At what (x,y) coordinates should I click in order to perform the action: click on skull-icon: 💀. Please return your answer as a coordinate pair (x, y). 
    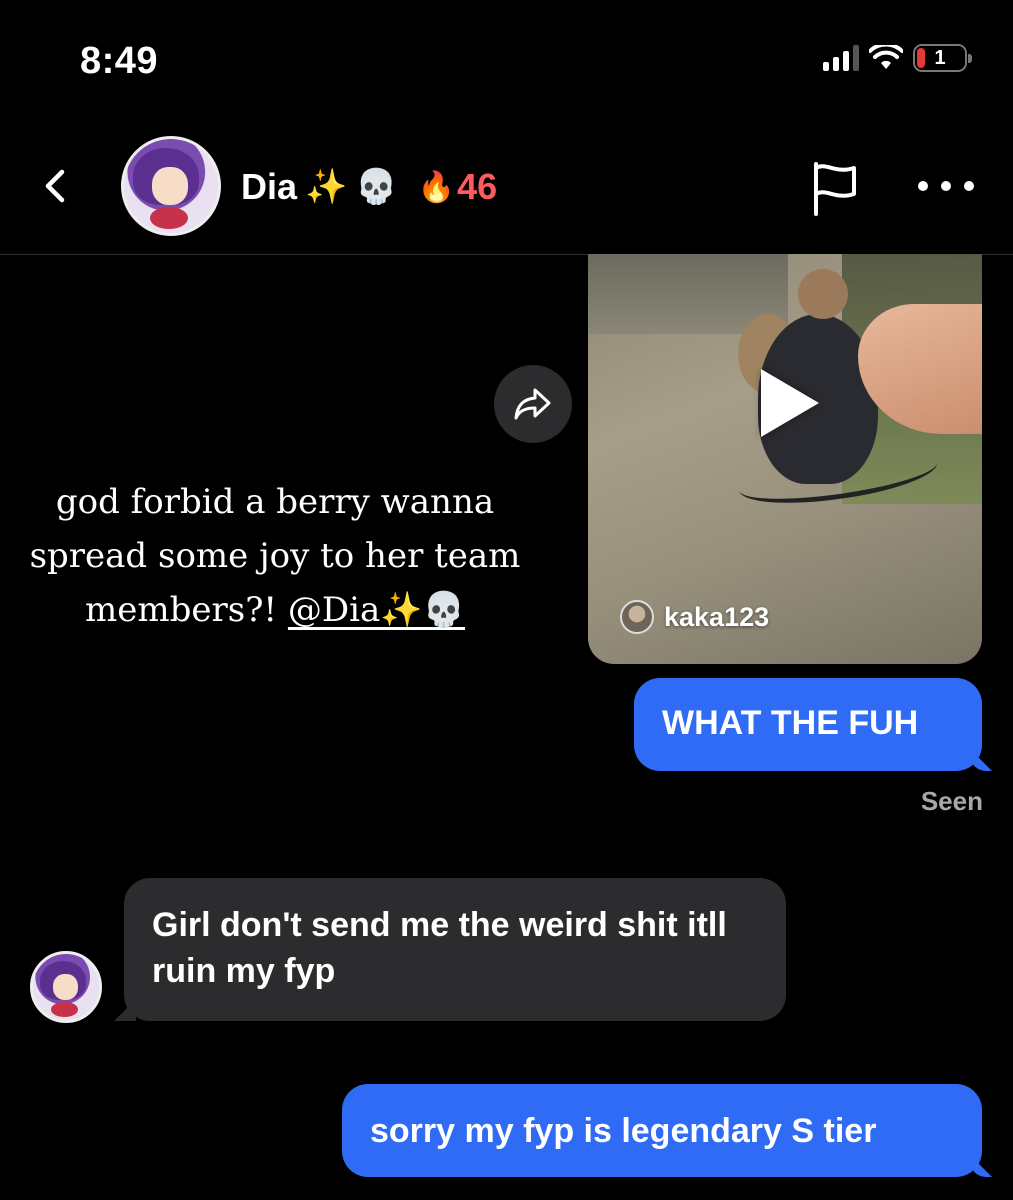
    Looking at the image, I should click on (376, 187).